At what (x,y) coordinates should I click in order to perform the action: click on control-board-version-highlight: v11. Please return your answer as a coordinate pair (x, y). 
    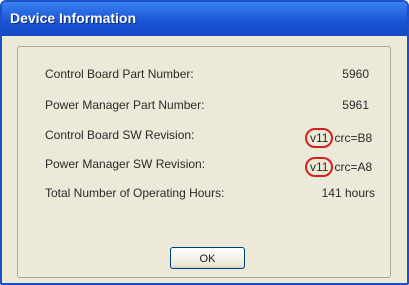
    Looking at the image, I should click on (319, 138).